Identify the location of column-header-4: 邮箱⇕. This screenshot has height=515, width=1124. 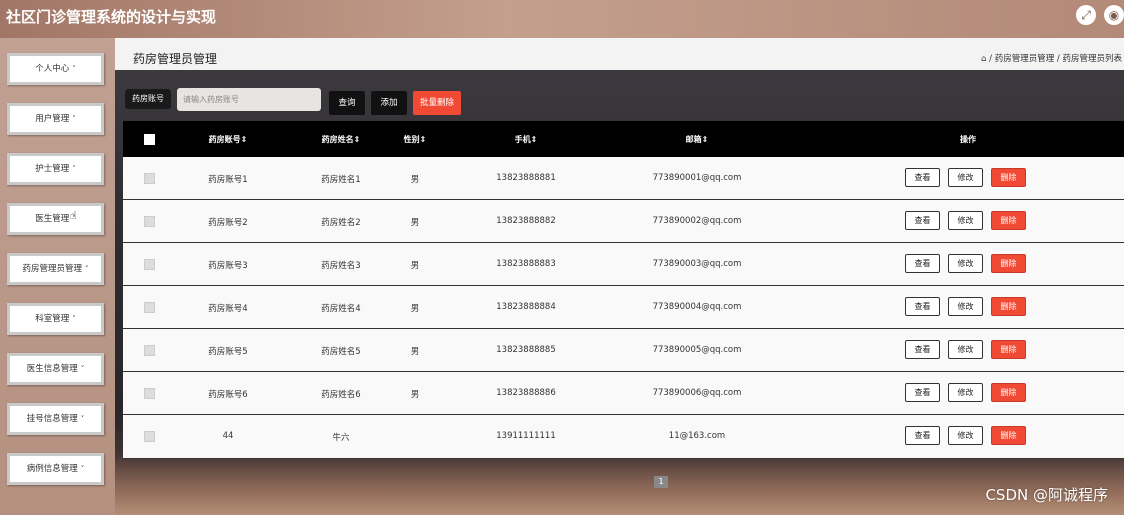
(697, 139).